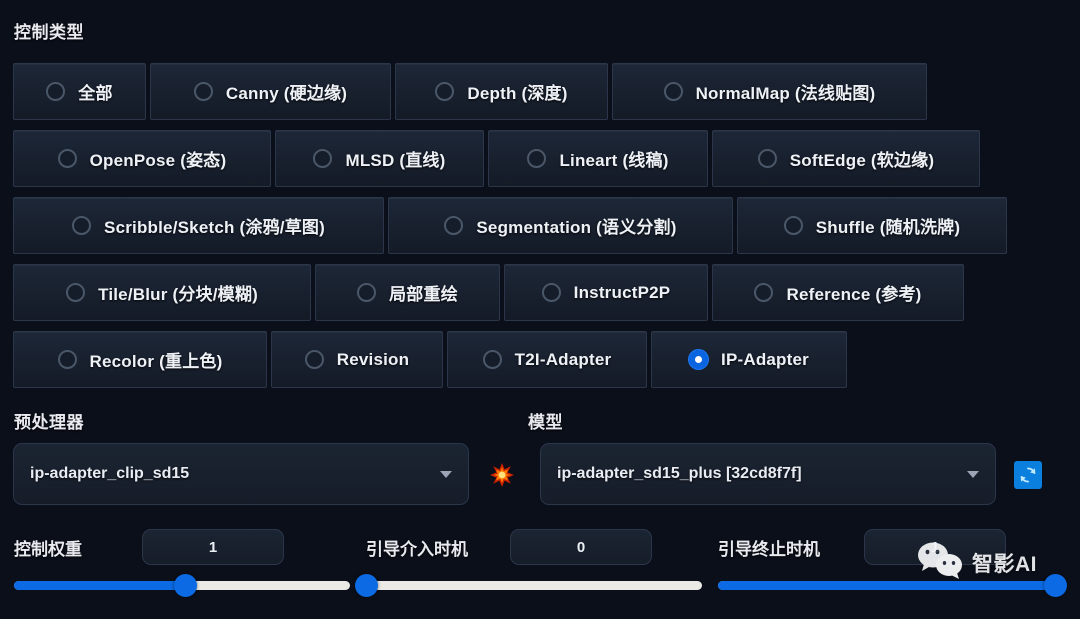  Describe the element at coordinates (178, 294) in the screenshot. I see `control-type-option-label: Tile/Blur (分块/模糊)` at that location.